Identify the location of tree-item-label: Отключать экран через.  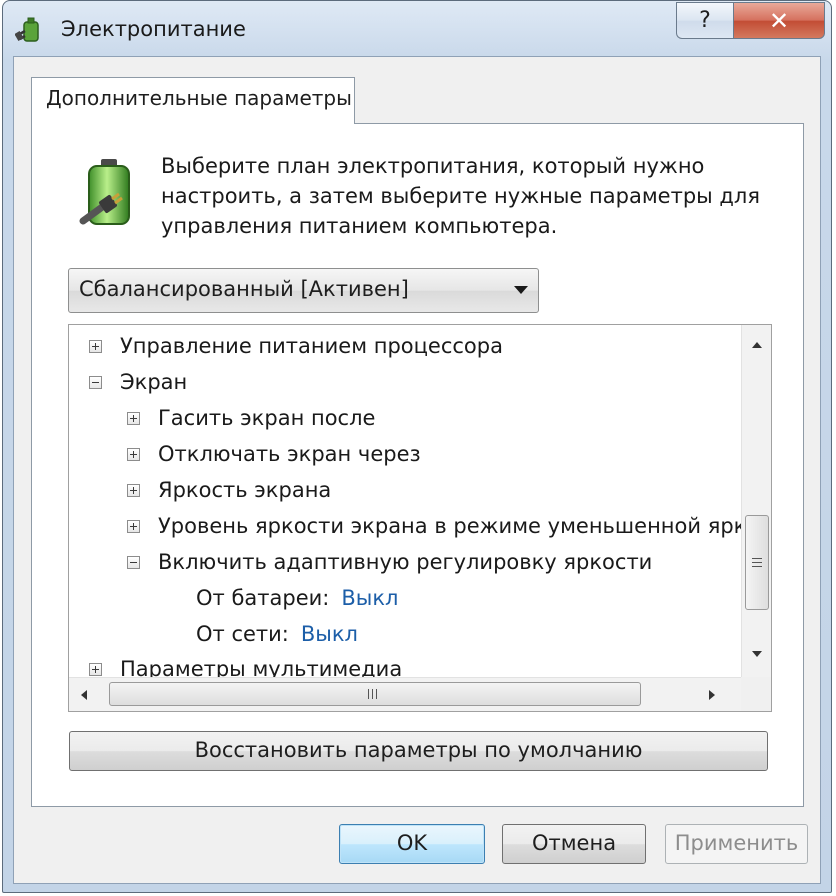
(289, 454).